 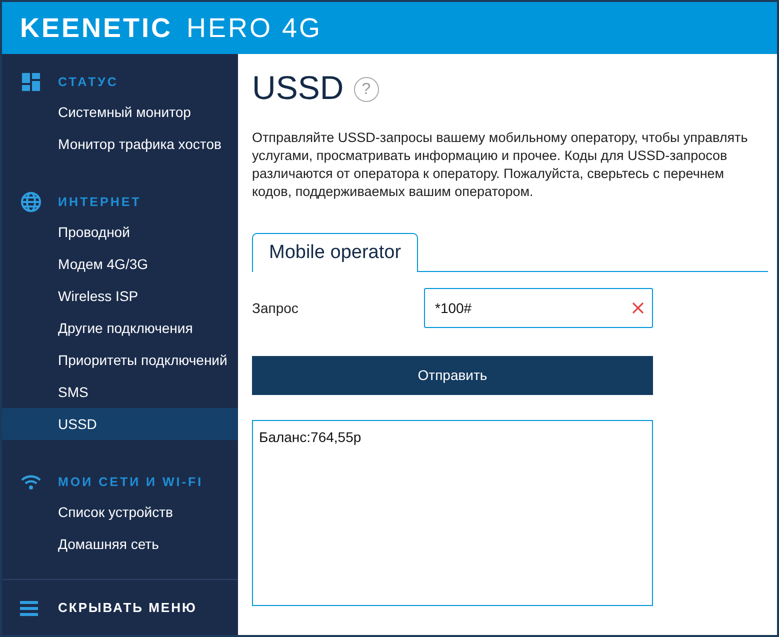 What do you see at coordinates (120, 328) in the screenshot?
I see `sidebar-item: Другие подключения` at bounding box center [120, 328].